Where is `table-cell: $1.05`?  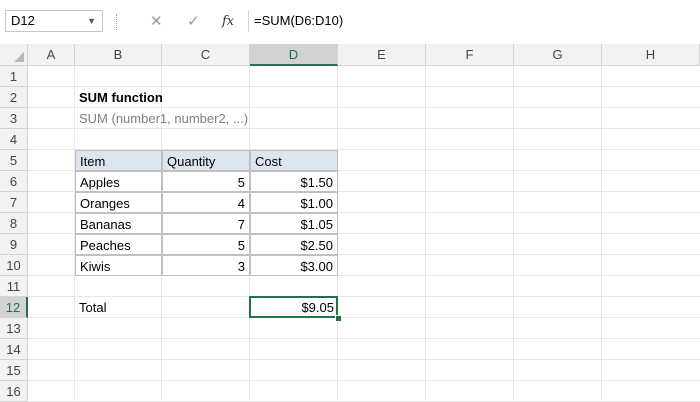 table-cell: $1.05 is located at coordinates (294, 223).